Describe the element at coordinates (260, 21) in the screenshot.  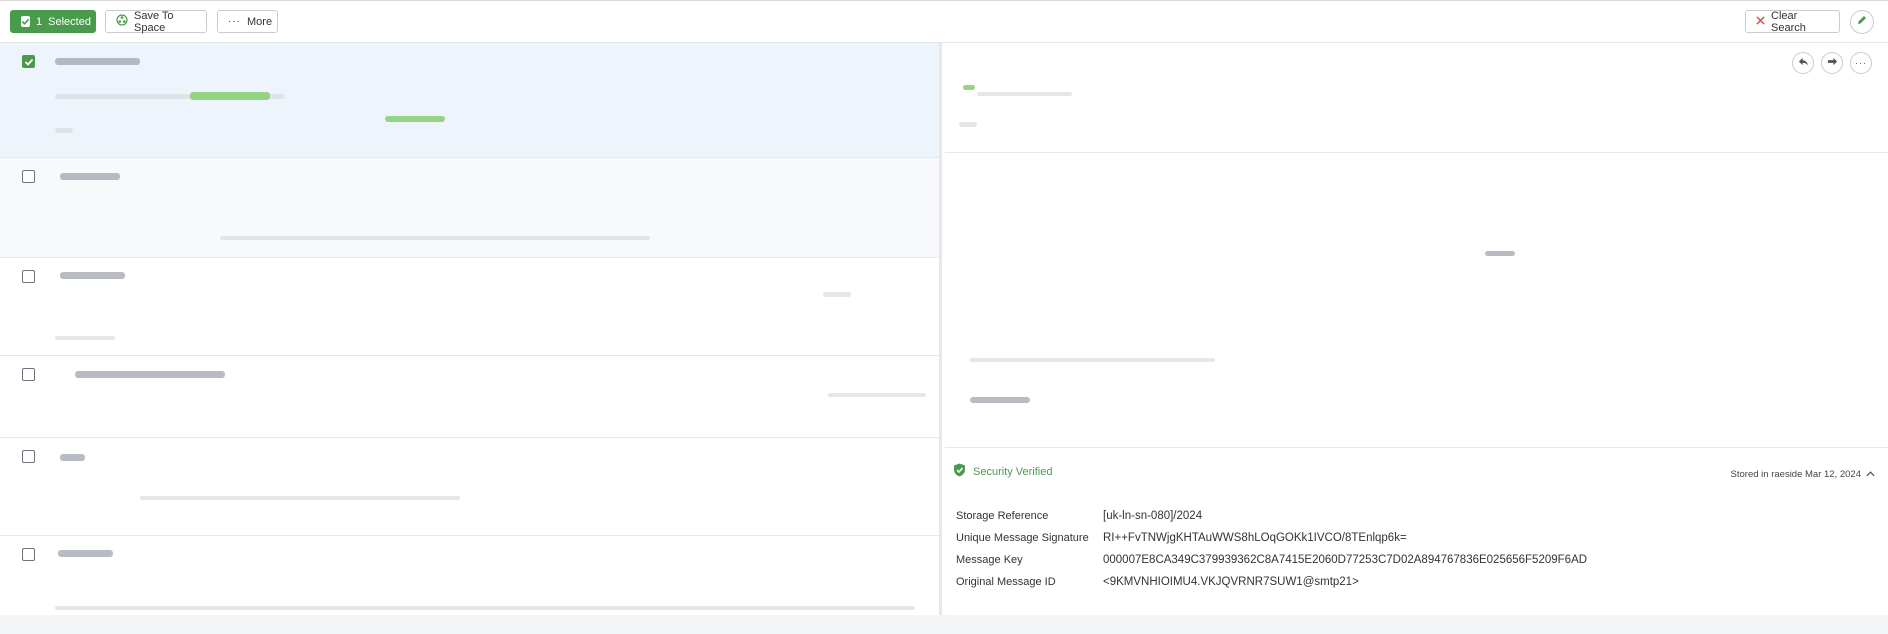
I see `more-label: More` at that location.